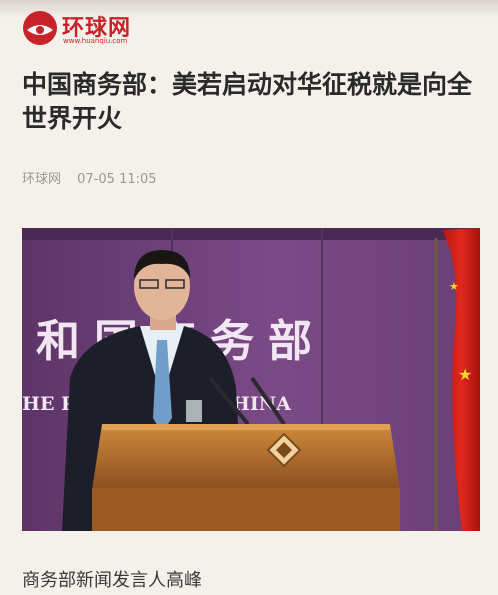  I want to click on water-glass, so click(194, 411).